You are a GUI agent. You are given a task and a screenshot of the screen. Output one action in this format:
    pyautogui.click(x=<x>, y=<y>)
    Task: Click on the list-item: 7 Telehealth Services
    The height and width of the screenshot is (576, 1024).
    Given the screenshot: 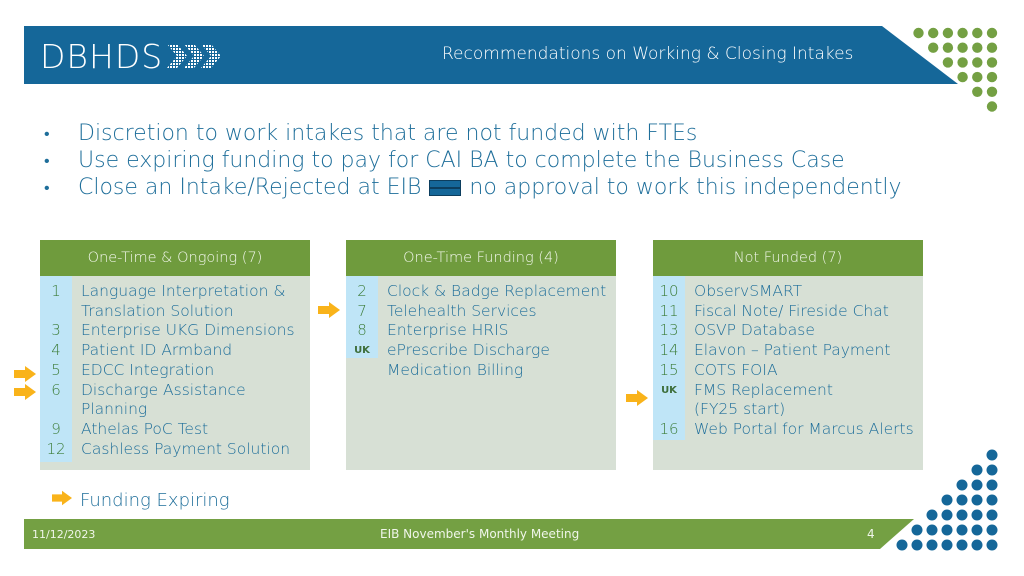 What is the action you would take?
    pyautogui.click(x=481, y=312)
    